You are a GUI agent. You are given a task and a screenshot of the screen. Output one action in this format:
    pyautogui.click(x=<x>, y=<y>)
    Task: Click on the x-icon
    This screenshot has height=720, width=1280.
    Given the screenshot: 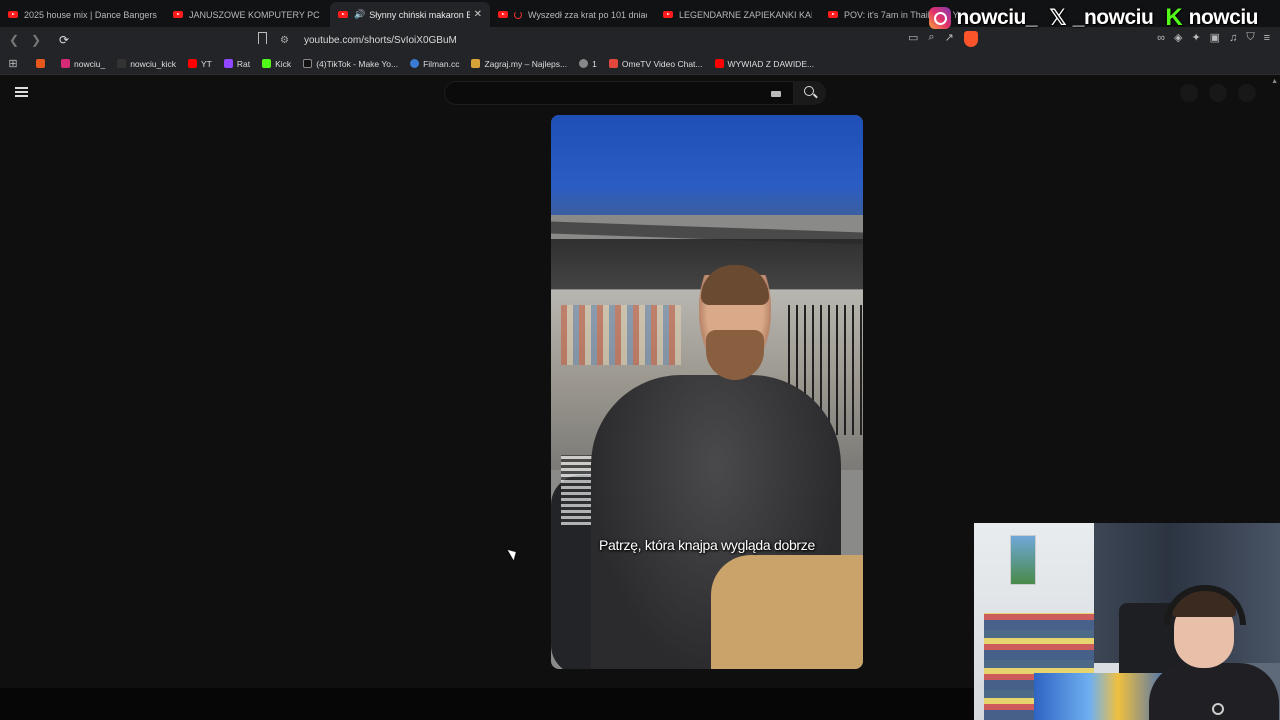 What is the action you would take?
    pyautogui.click(x=122, y=63)
    